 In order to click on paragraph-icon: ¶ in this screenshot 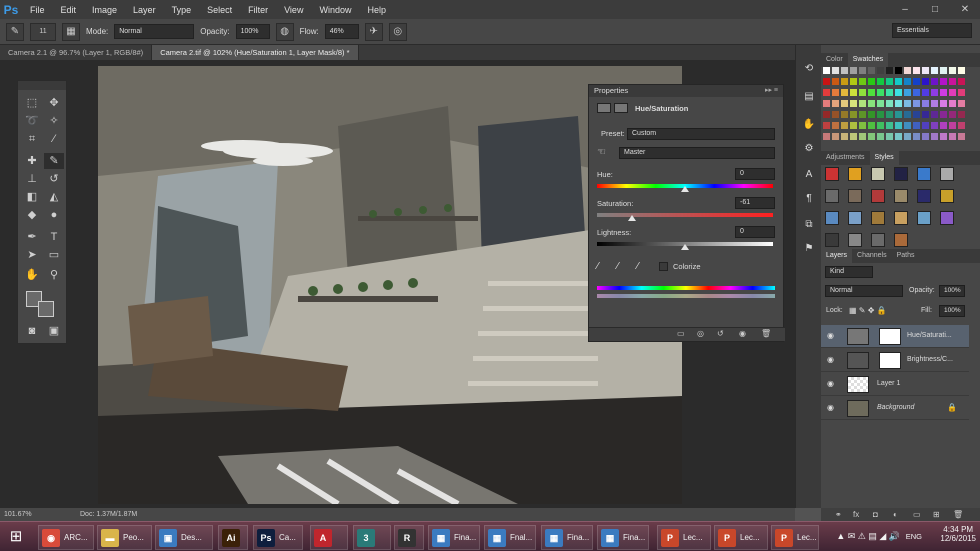, I will do `click(809, 199)`.